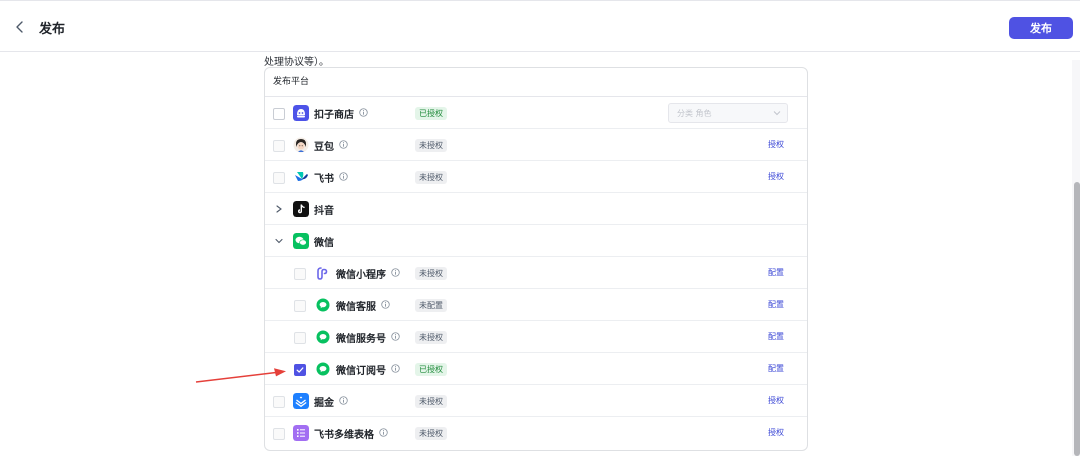  I want to click on checkbox-feishu, so click(279, 178).